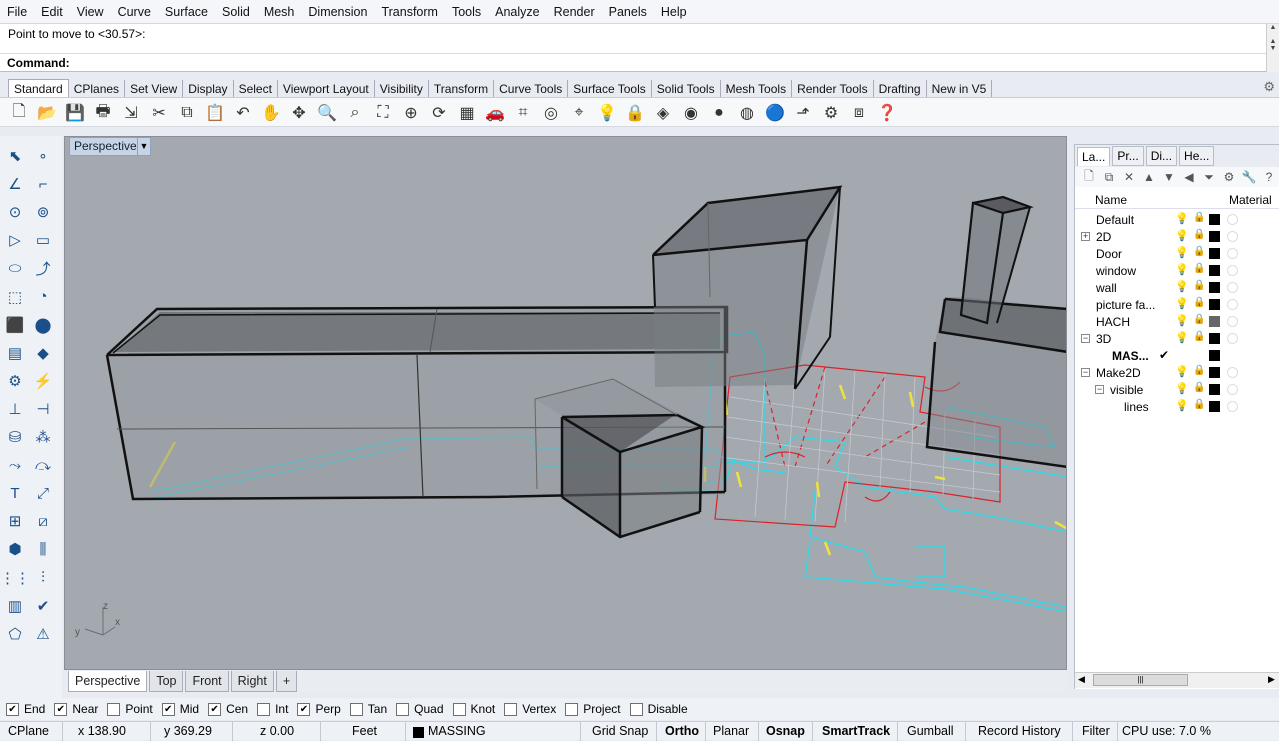 This screenshot has width=1279, height=741. What do you see at coordinates (15, 381) in the screenshot?
I see `light-icon: ⚙` at bounding box center [15, 381].